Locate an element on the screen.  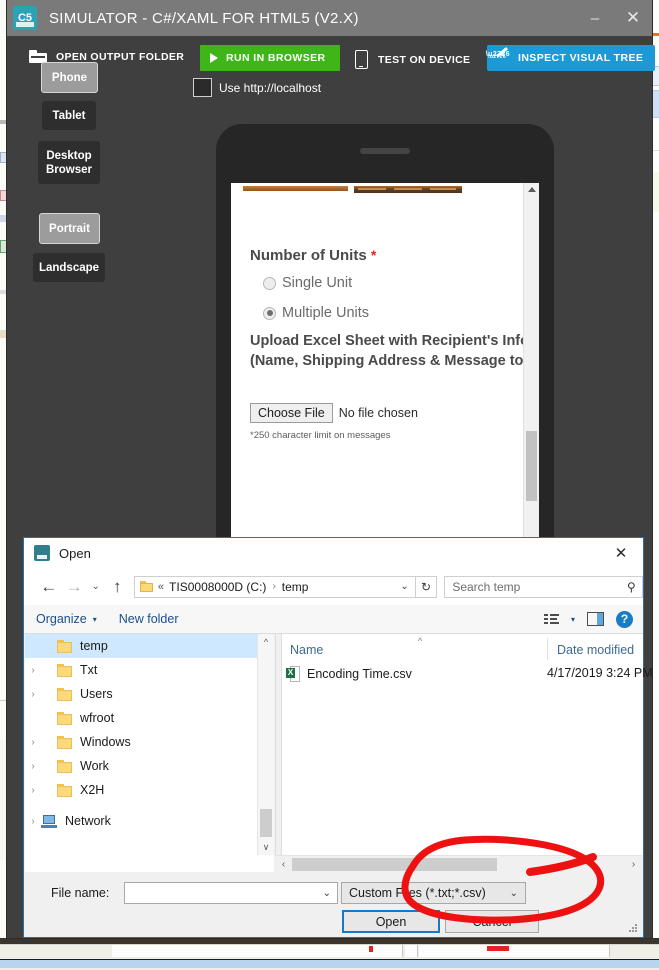
test-on-device-button: TEST ON DEVICE is located at coordinates (412, 59).